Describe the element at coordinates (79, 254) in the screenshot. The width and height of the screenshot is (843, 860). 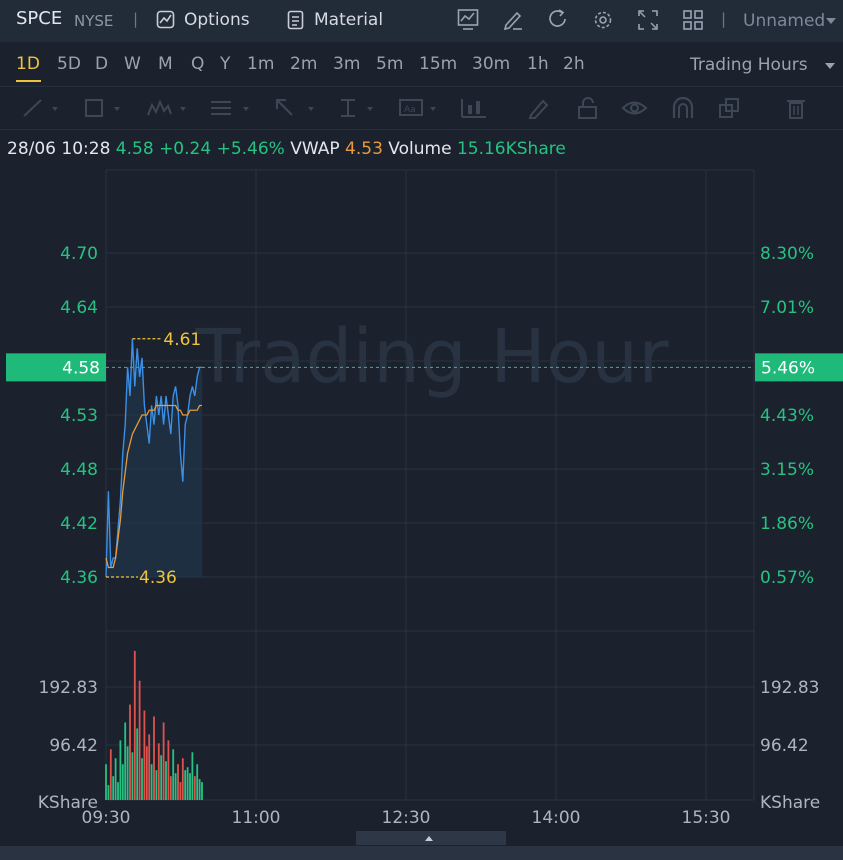
I see `price-tick-left: 4.70` at that location.